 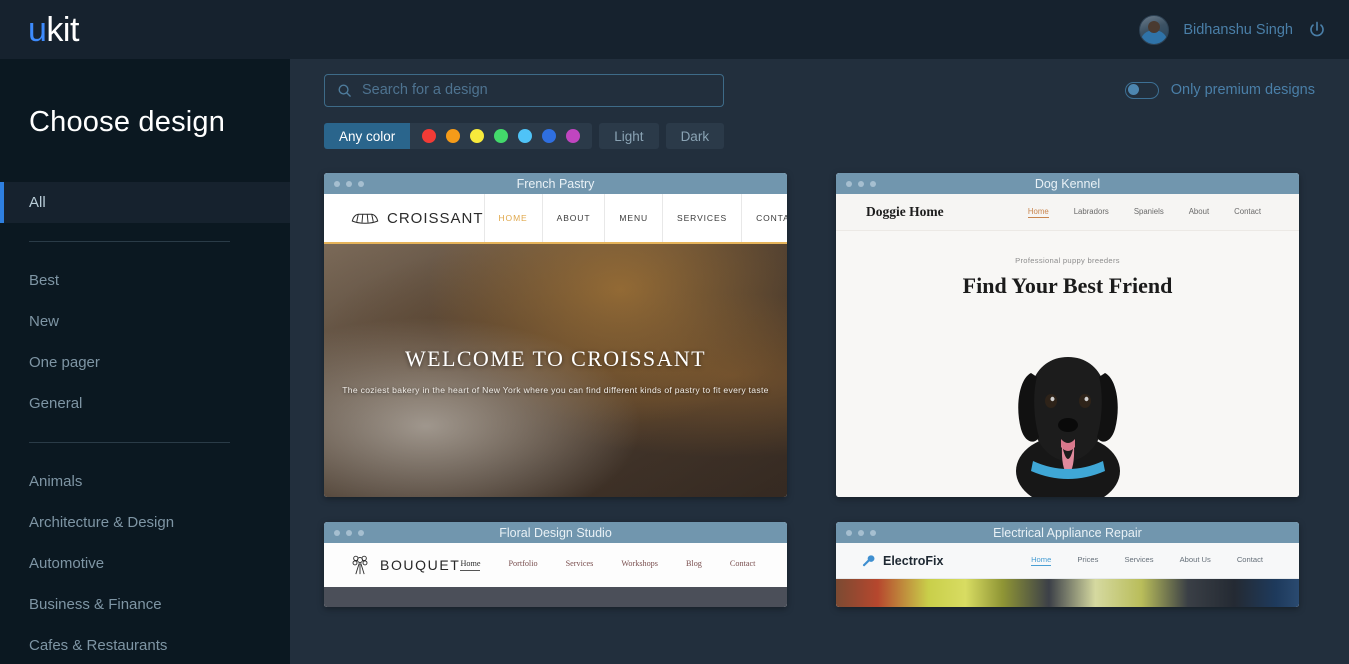 I want to click on preview-logo: ElectroFix, so click(x=902, y=561).